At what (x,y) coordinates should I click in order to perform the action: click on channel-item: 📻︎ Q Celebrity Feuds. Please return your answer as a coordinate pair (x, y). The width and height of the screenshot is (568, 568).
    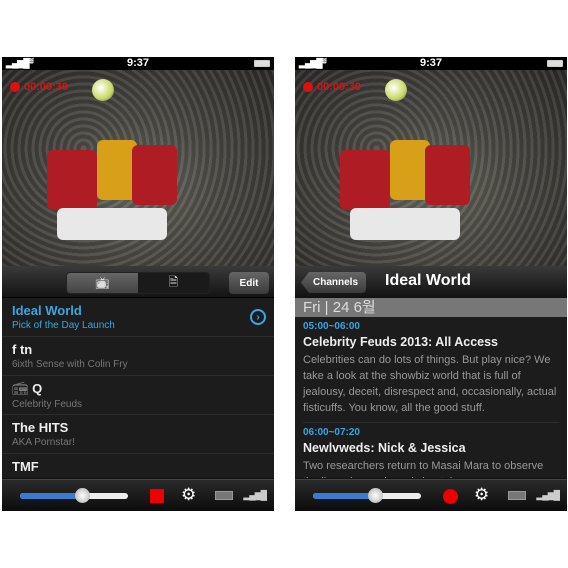
    Looking at the image, I should click on (138, 395).